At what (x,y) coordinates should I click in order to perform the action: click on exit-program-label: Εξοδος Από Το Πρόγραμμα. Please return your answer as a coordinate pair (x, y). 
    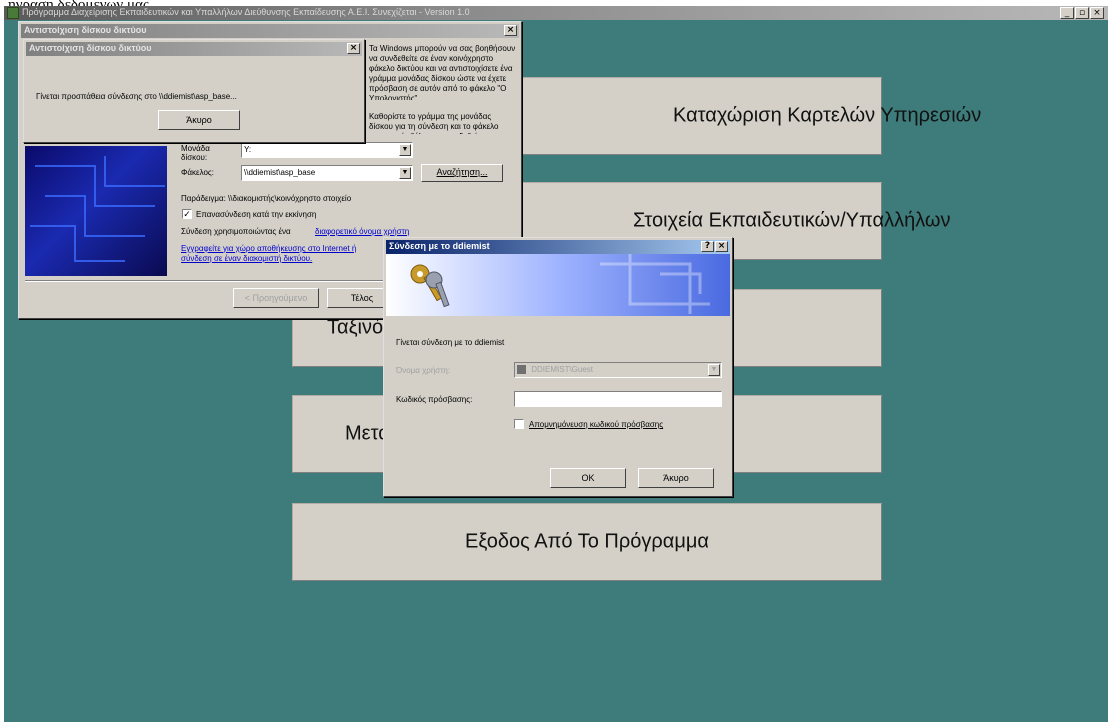
    Looking at the image, I should click on (587, 541).